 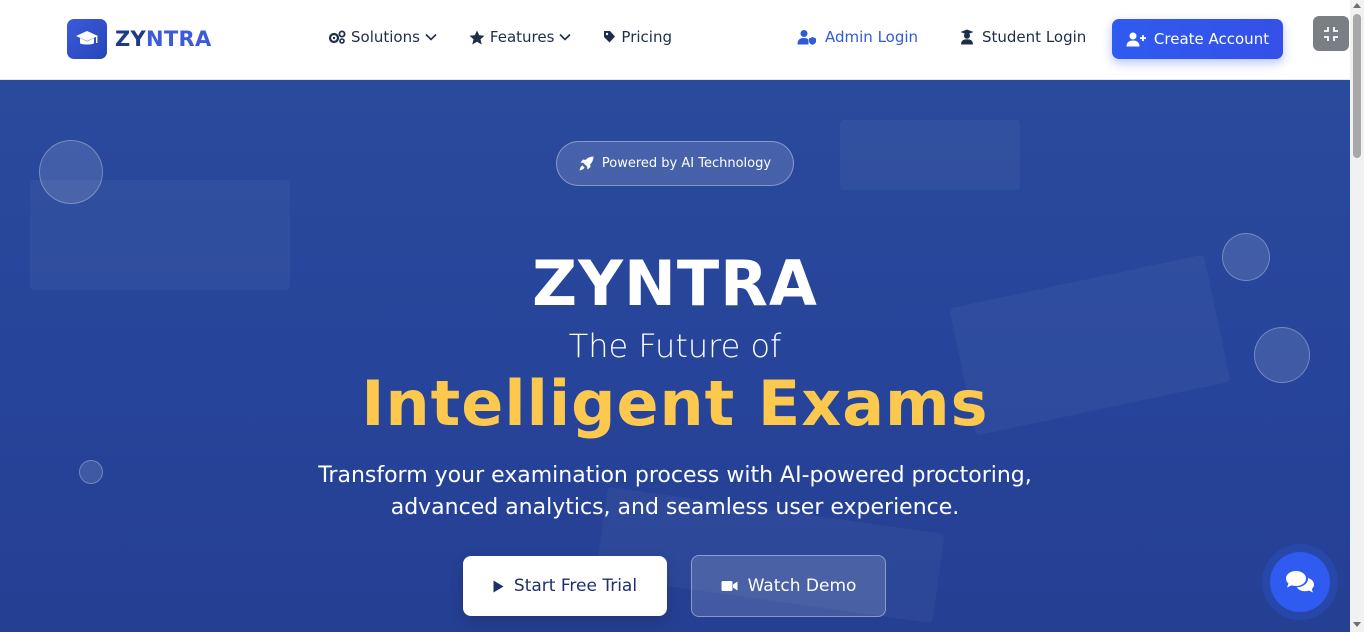 I want to click on scroll-down-arrow, so click(x=1357, y=624).